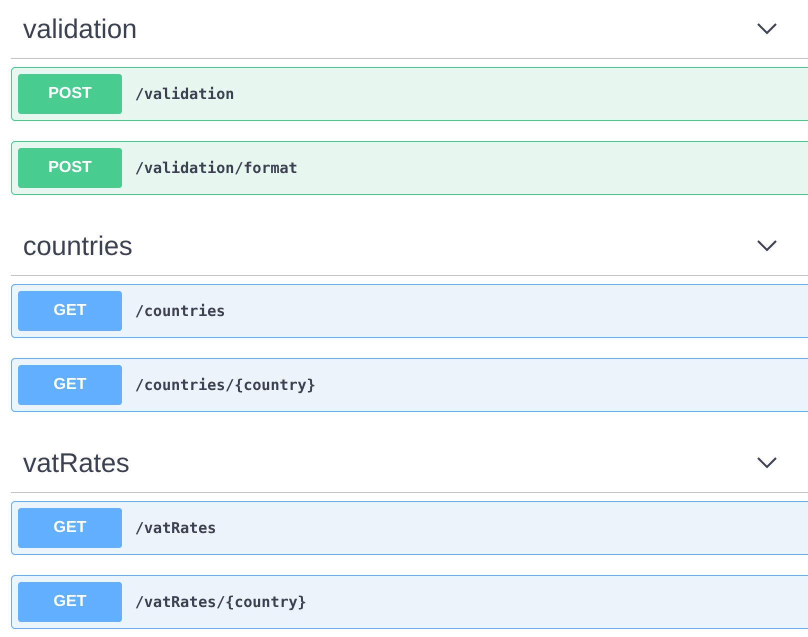  I want to click on endpoint-path: /countries/{country}, so click(225, 385).